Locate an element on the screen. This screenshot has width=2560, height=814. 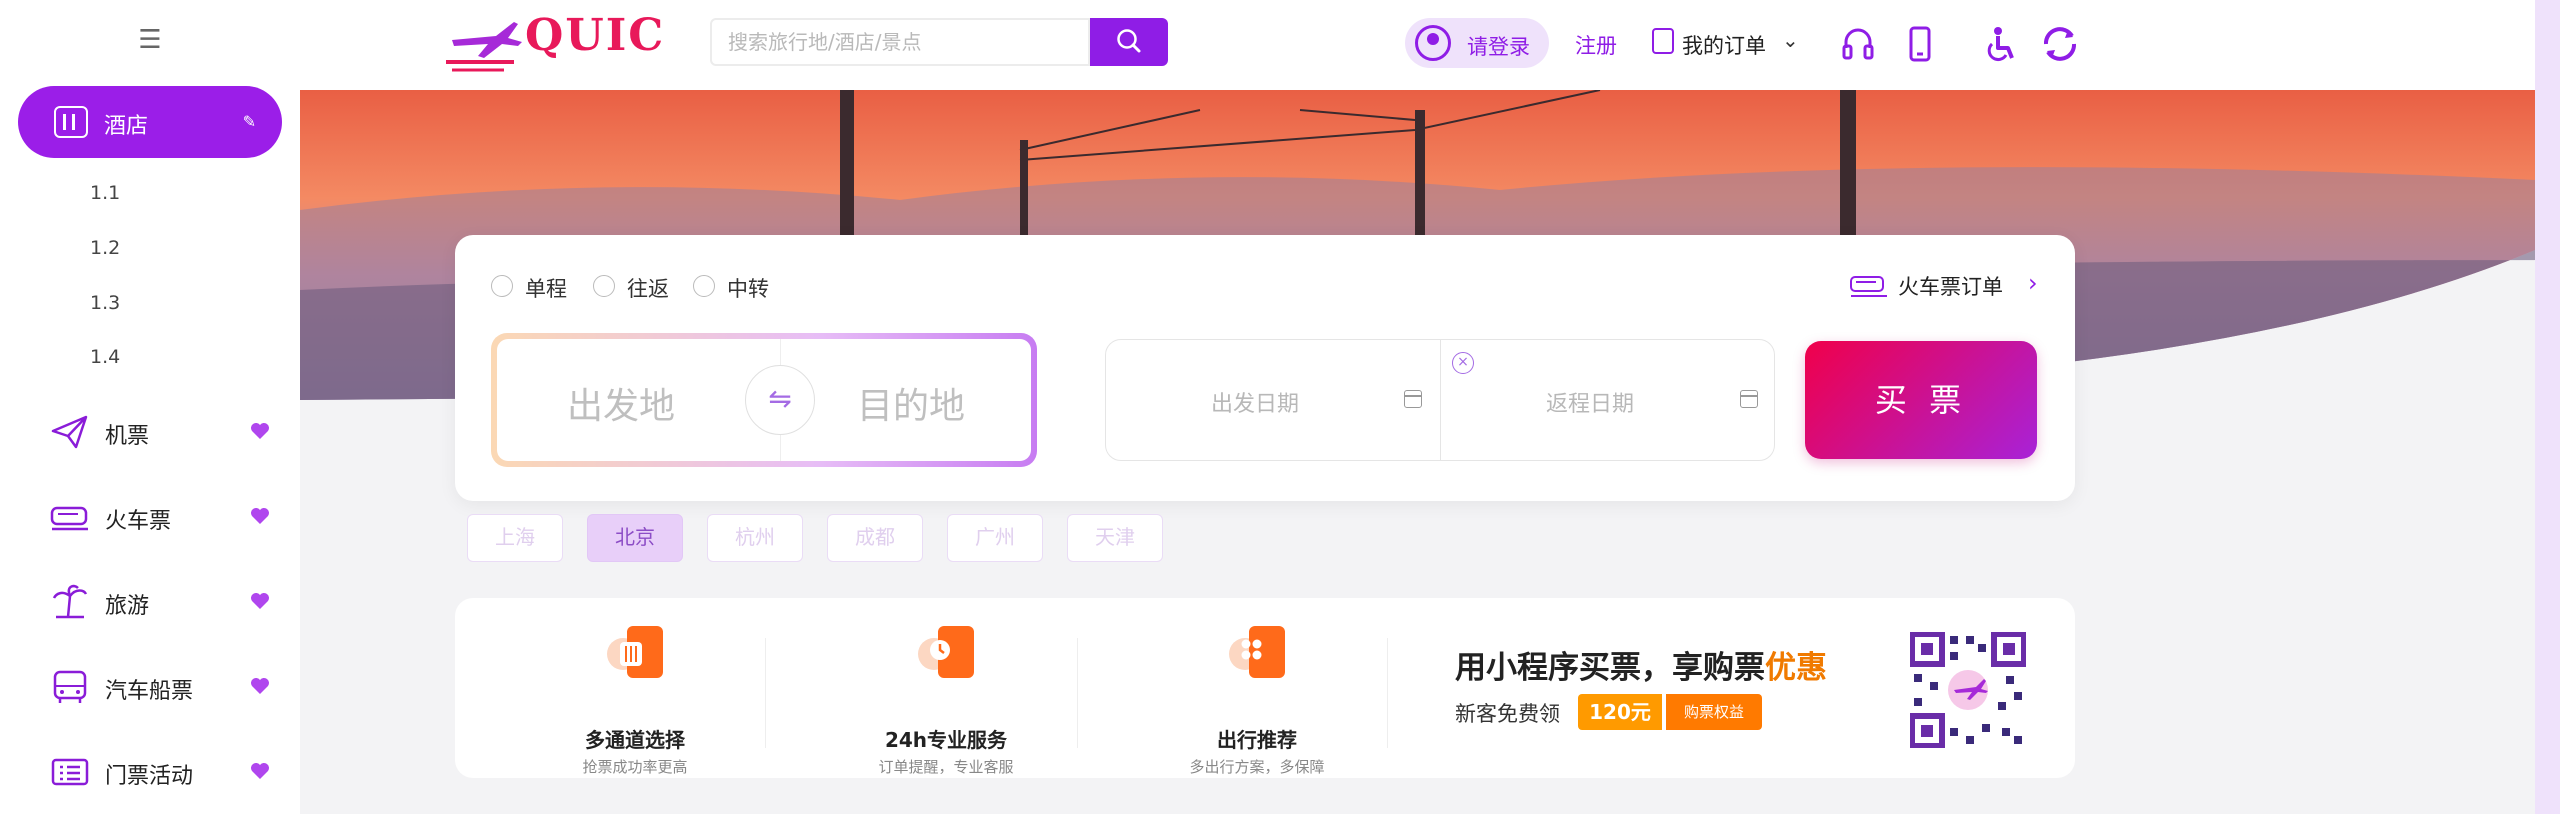
route-selector: 出发地 目的地 ⇋ is located at coordinates (764, 400).